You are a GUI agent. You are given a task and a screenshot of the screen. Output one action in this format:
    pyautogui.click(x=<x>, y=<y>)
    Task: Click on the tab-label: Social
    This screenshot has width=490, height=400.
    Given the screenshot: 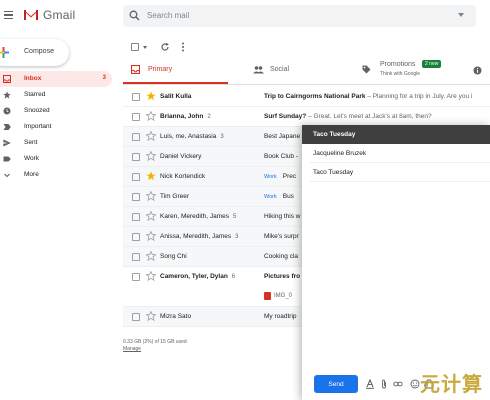 What is the action you would take?
    pyautogui.click(x=280, y=69)
    